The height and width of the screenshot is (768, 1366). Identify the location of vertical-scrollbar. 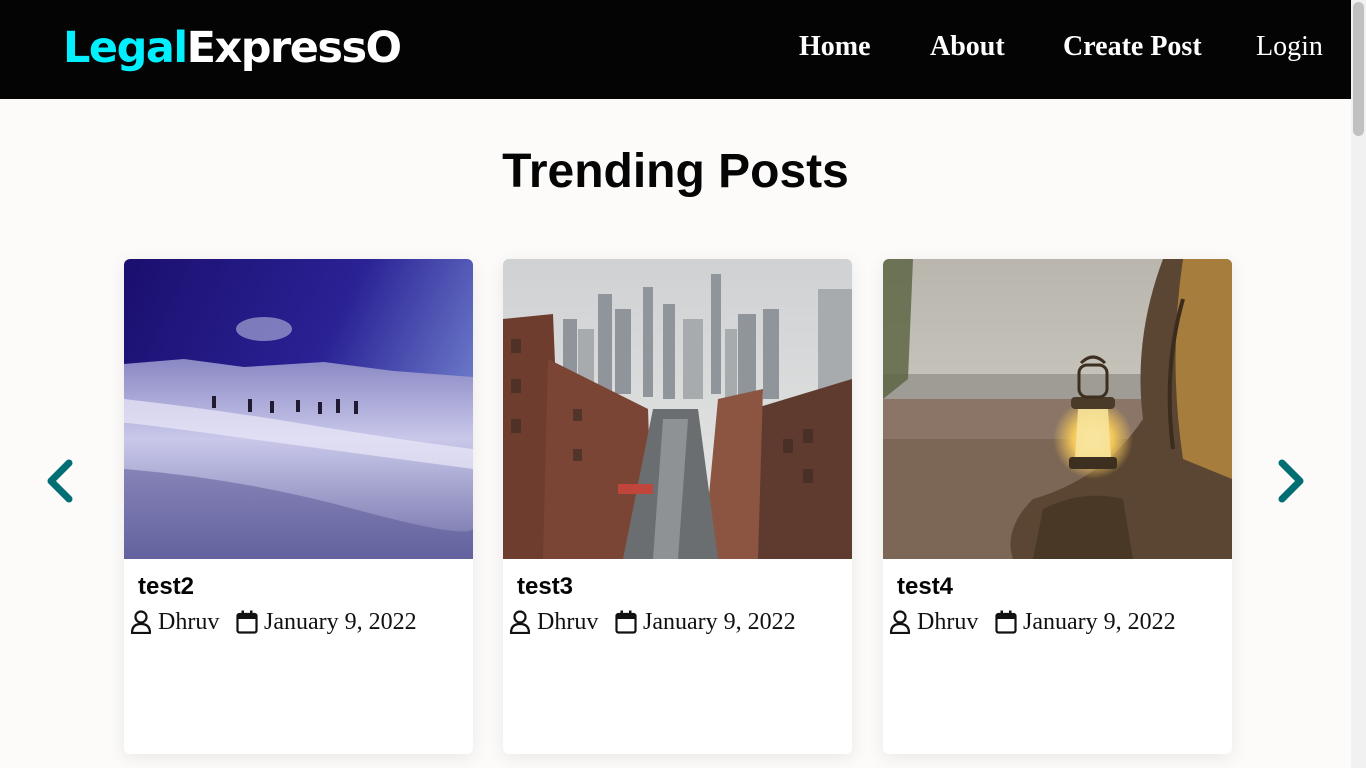
(1358, 384).